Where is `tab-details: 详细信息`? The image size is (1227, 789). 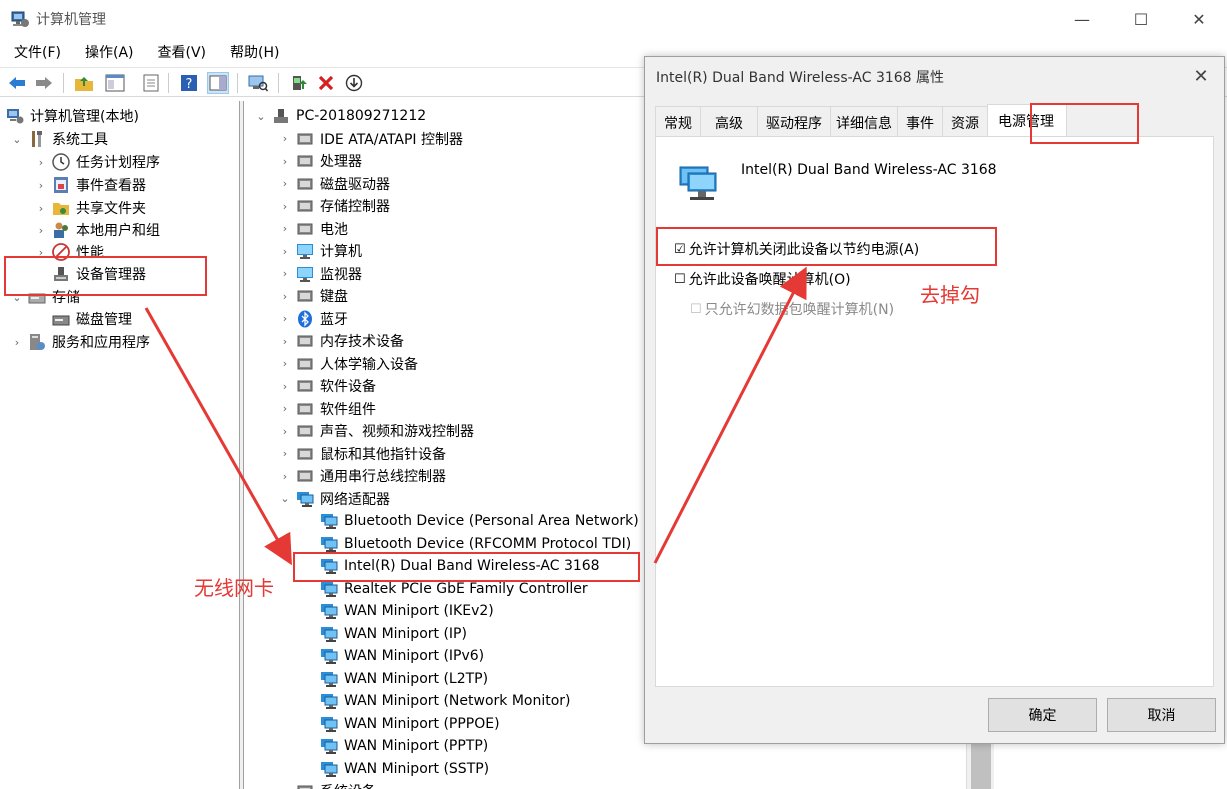 tab-details: 详细信息 is located at coordinates (864, 121).